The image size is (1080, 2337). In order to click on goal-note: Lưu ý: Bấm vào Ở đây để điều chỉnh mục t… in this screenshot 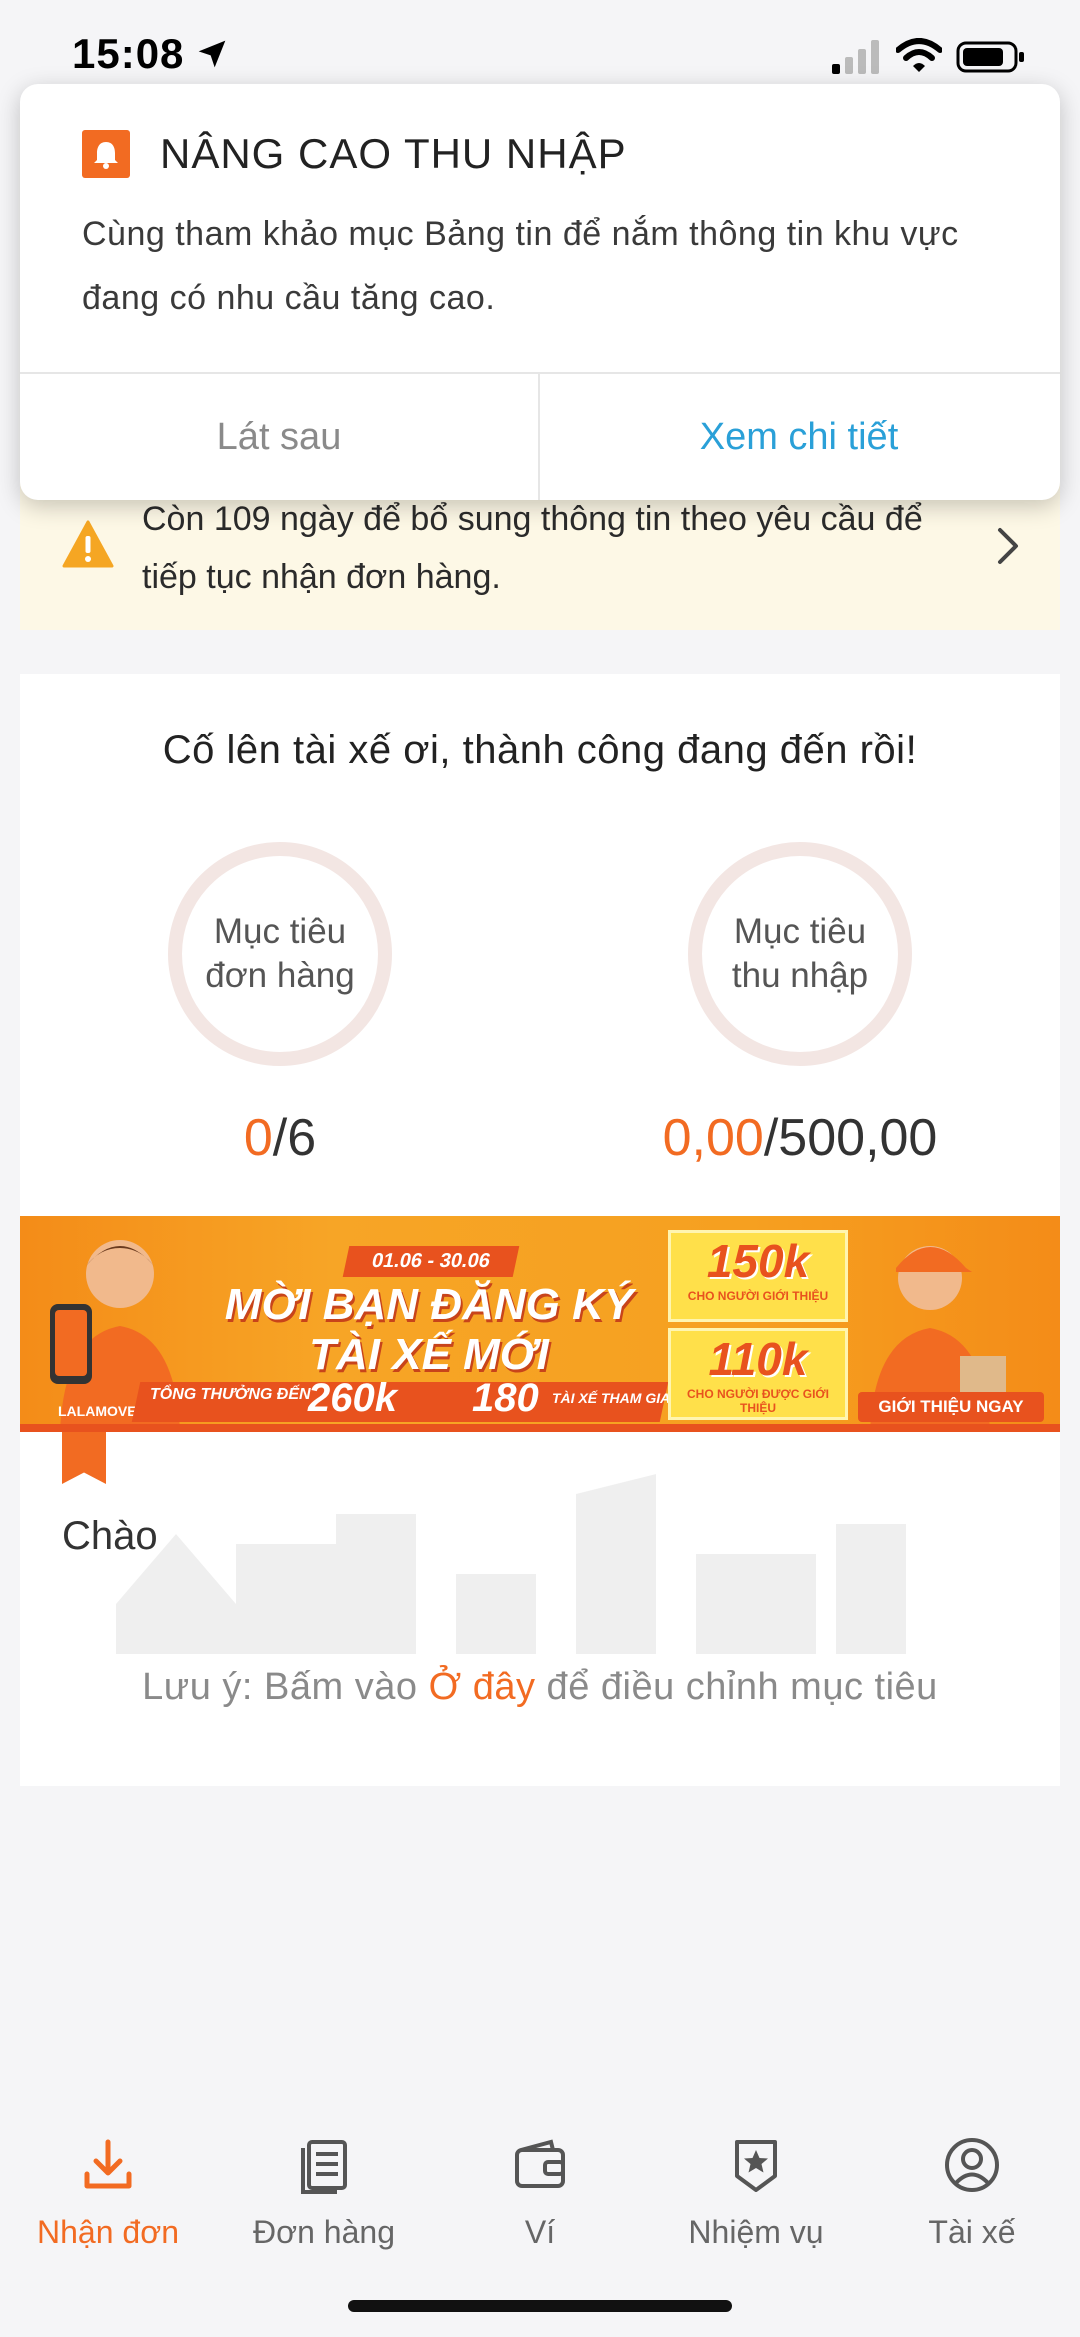, I will do `click(540, 1687)`.